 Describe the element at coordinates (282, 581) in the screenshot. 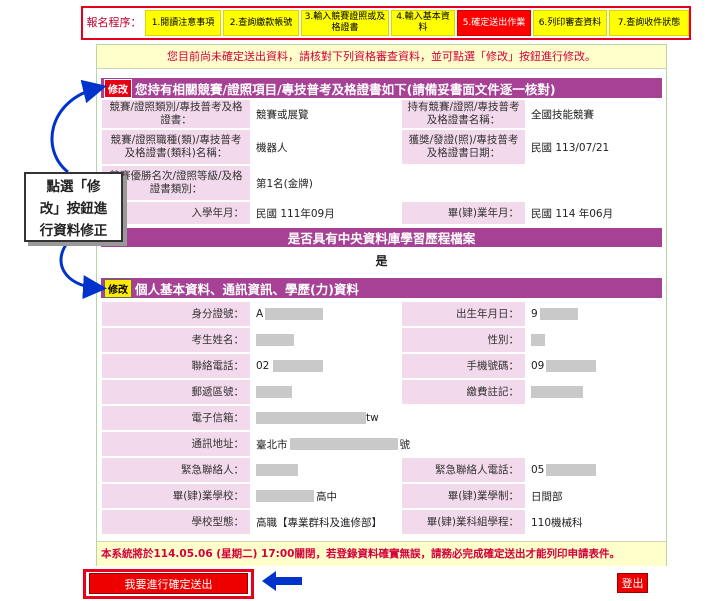

I see `arrow-to-submit-icon` at that location.